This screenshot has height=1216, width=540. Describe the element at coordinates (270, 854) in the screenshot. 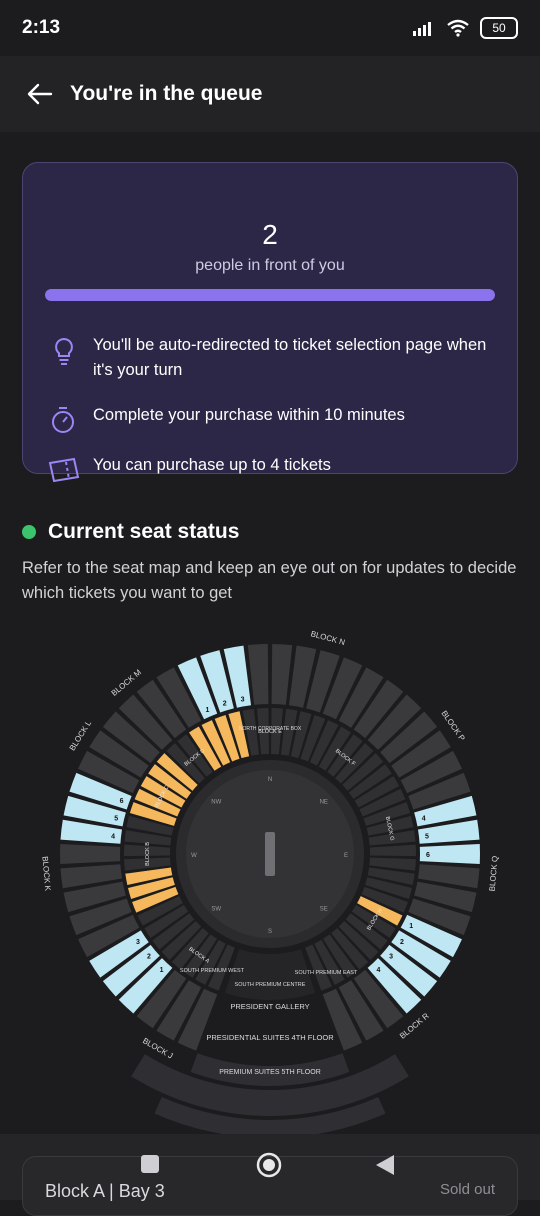

I see `cricket-pitch` at that location.